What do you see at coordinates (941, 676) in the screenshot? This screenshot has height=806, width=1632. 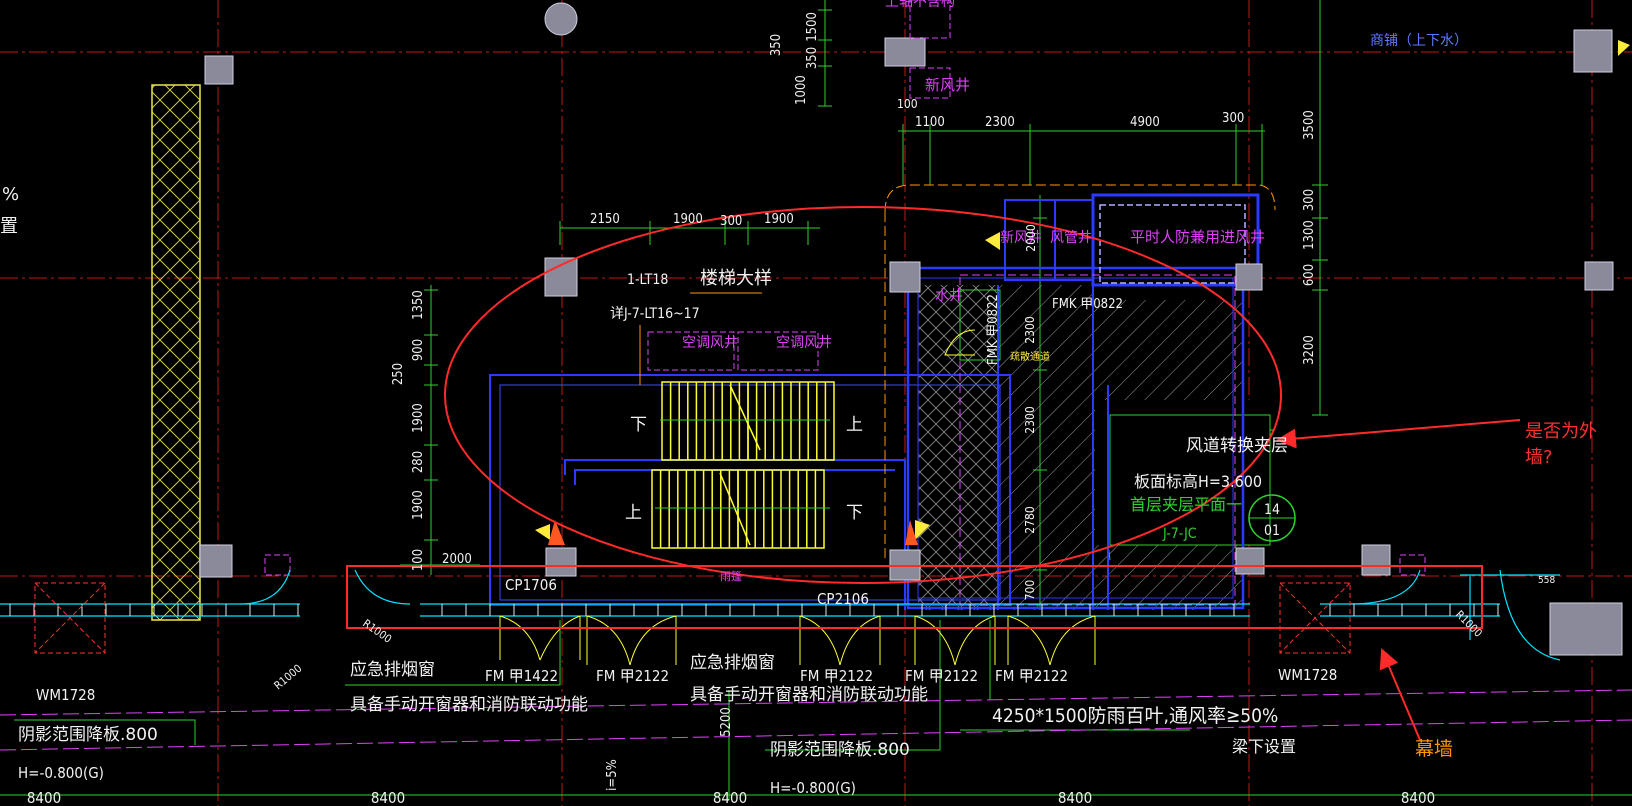 I see `fm-label-4: FM 甲2122` at bounding box center [941, 676].